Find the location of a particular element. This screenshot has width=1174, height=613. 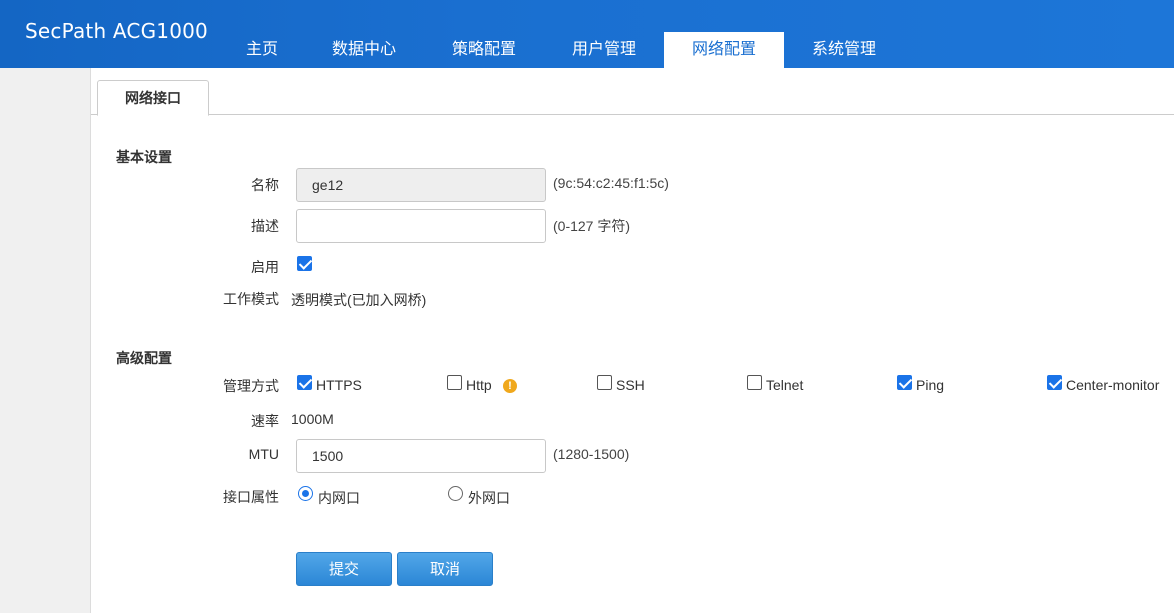

advanced-config-title: 高级配置 is located at coordinates (144, 358).